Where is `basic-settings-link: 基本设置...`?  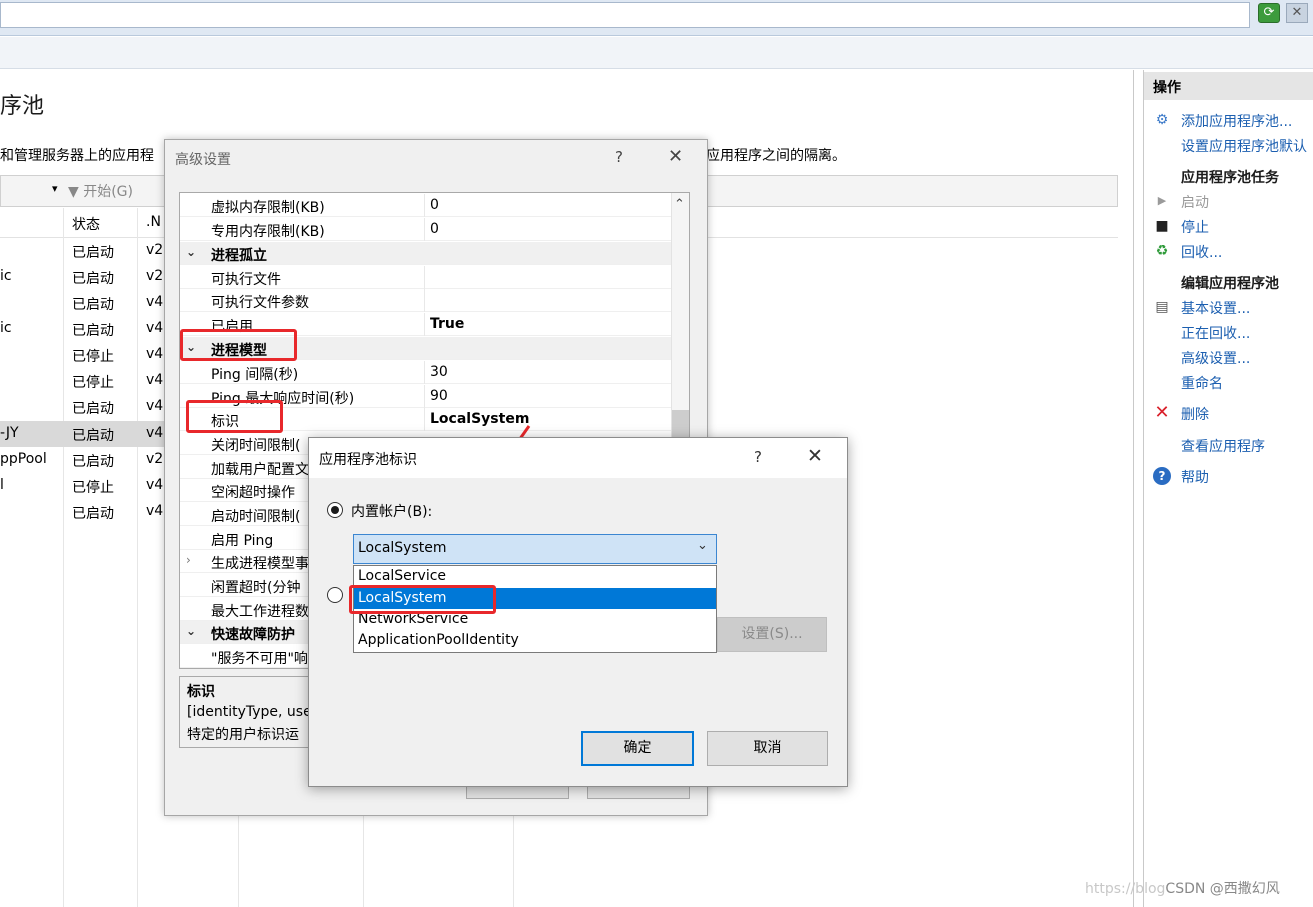
basic-settings-link: 基本设置... is located at coordinates (1215, 308).